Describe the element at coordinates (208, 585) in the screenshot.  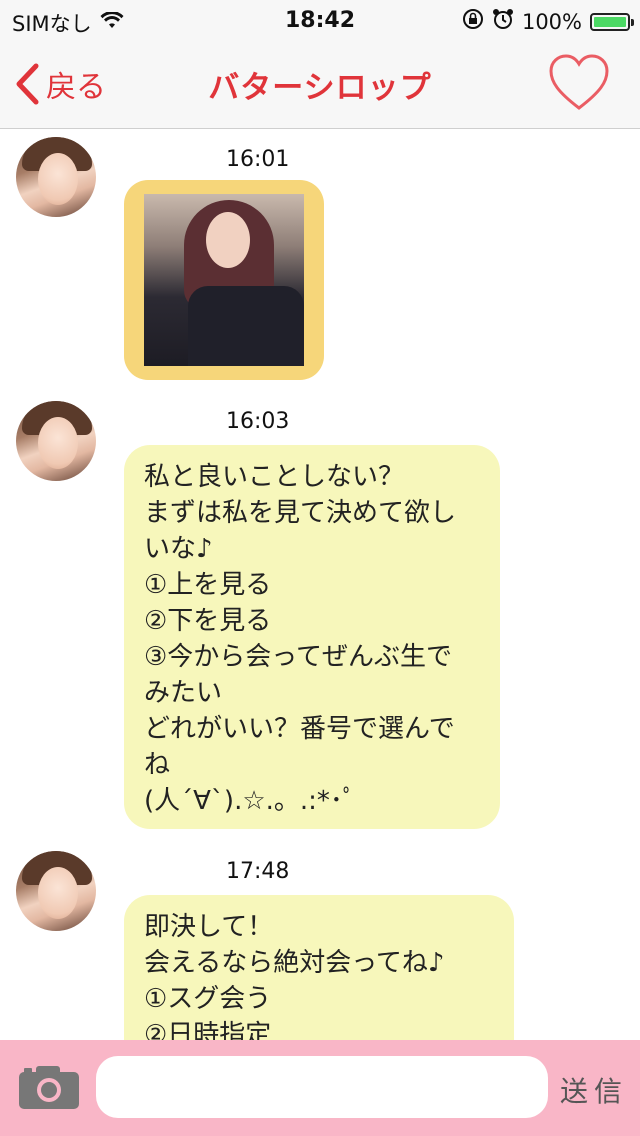
I see `message-line: ①上を見る` at that location.